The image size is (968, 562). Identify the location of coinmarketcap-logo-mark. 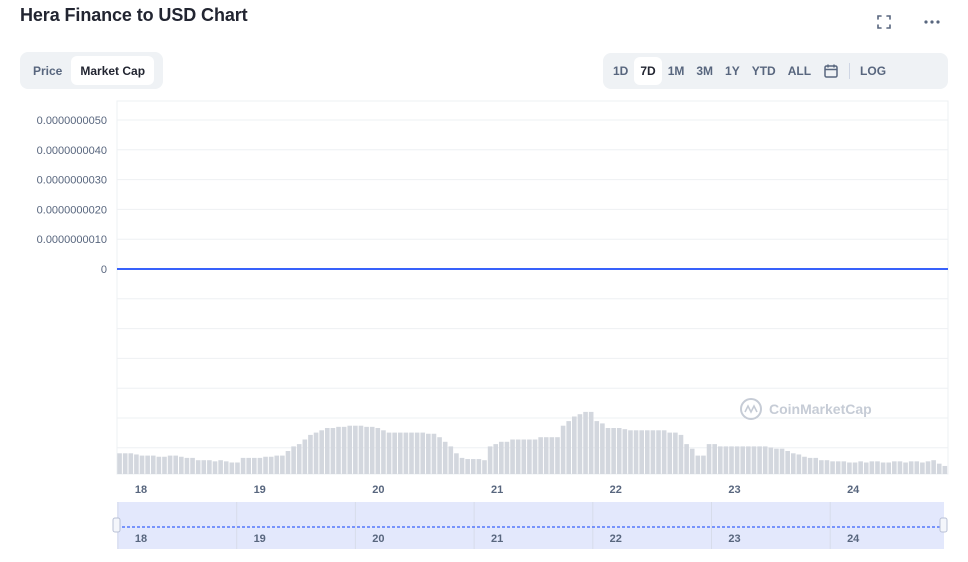
(751, 409).